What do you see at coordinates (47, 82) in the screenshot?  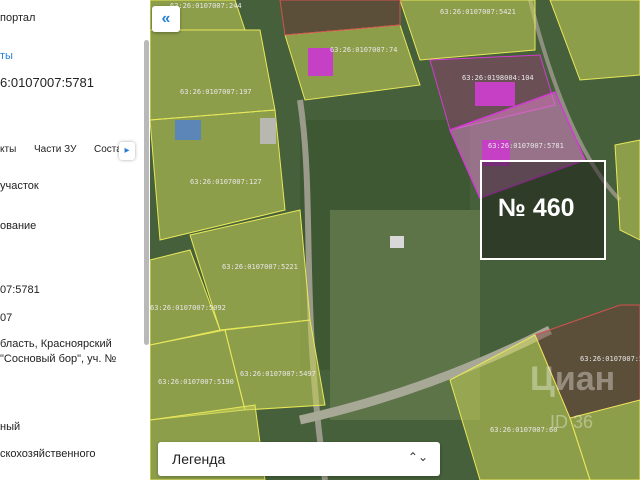 I see `cad-number-title: 6:0107007:5781` at bounding box center [47, 82].